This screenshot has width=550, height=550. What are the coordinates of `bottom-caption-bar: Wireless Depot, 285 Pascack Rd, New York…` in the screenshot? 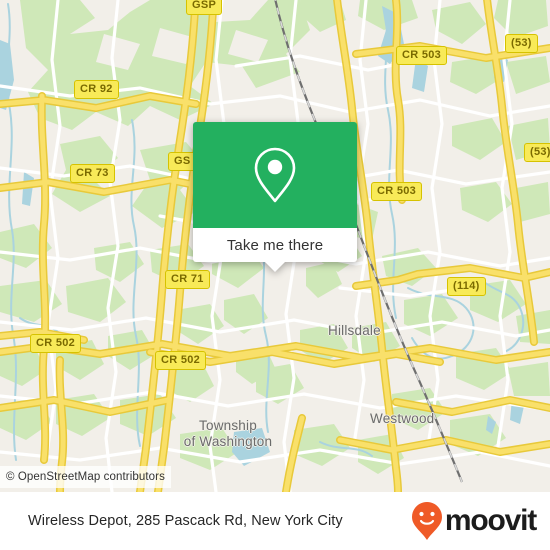 It's located at (275, 521).